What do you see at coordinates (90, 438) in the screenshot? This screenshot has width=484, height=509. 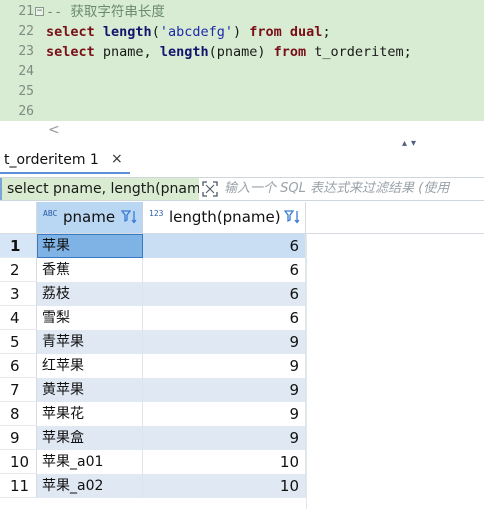 I see `cell-pname: 苹果盒` at bounding box center [90, 438].